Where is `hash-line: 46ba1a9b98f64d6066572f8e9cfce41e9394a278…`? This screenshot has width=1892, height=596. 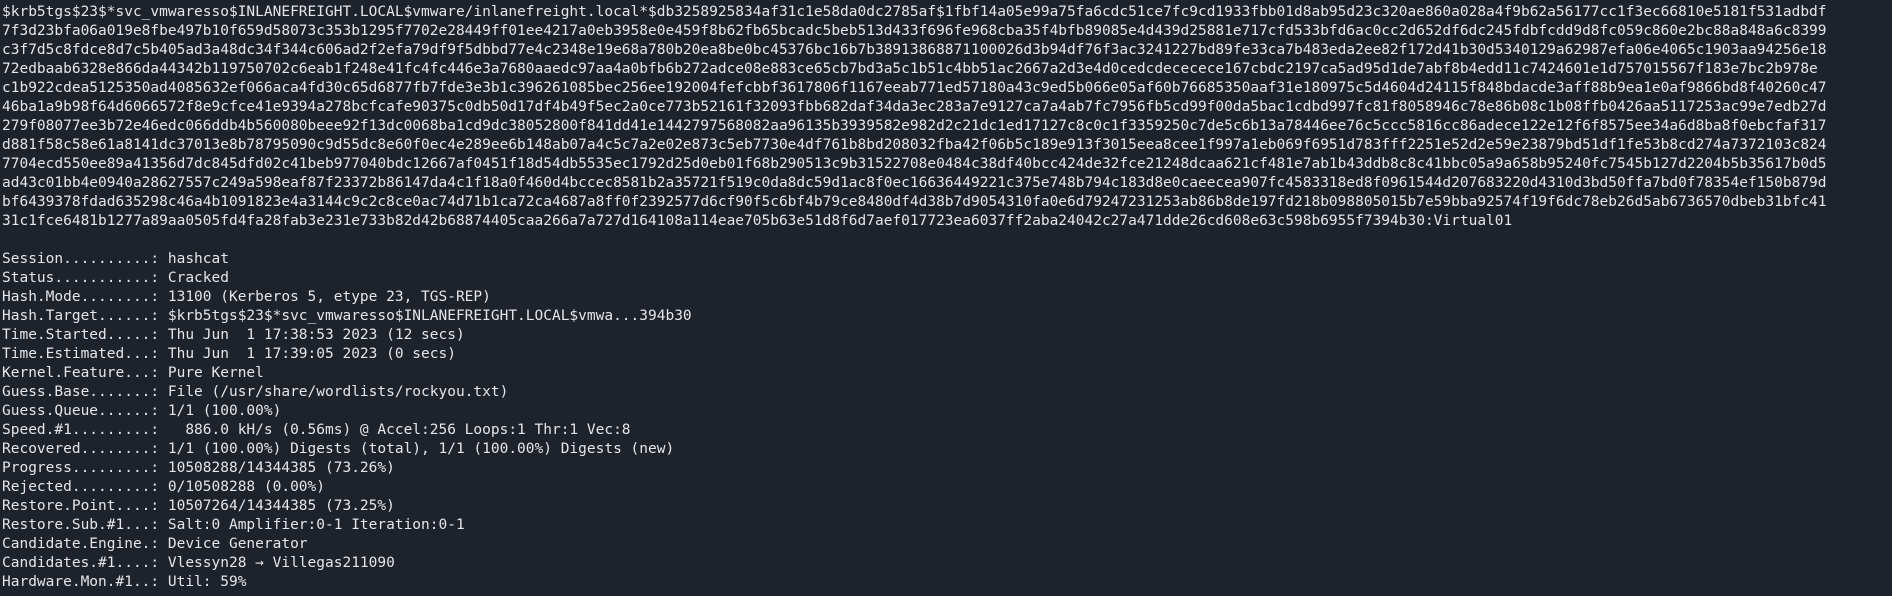 hash-line: 46ba1a9b98f64d6066572f8e9cfce41e9394a278… is located at coordinates (914, 107).